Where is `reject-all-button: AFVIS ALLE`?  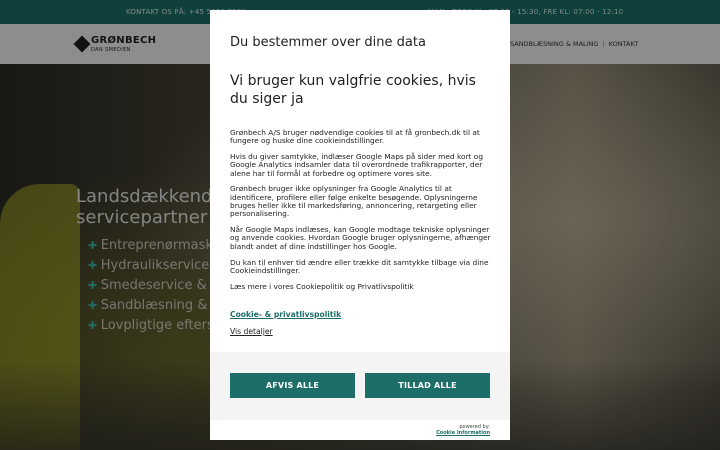 reject-all-button: AFVIS ALLE is located at coordinates (292, 385).